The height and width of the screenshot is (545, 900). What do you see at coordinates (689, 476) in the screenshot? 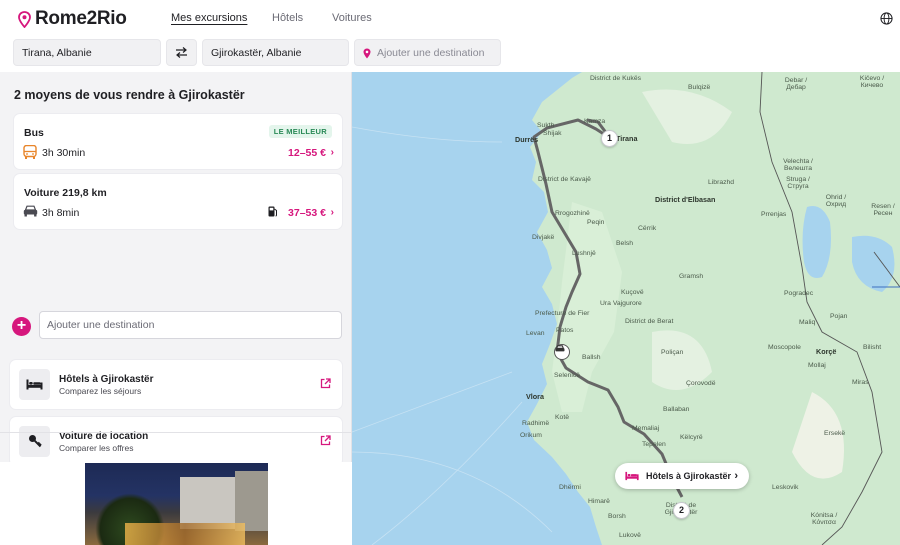
I see `map-hotels-label: Hôtels à Gjirokastër` at bounding box center [689, 476].